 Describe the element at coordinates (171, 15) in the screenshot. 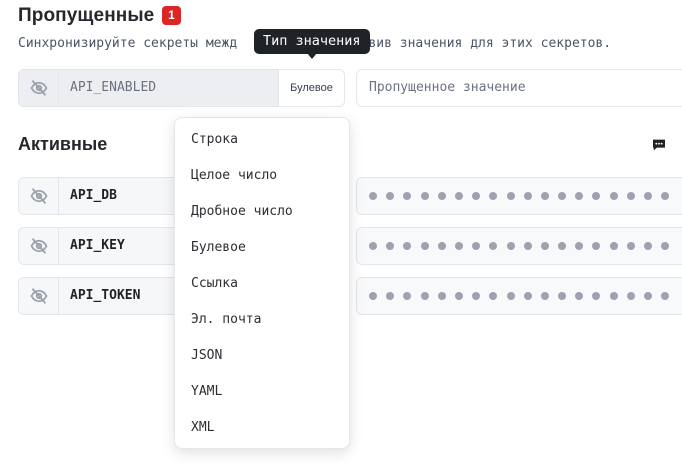

I see `missing-count-badge: 1` at that location.